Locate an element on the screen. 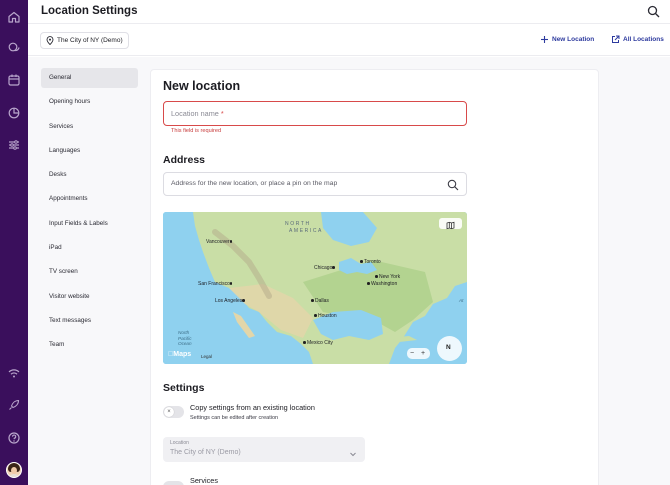 This screenshot has height=485, width=670. map-city-label: Toronto is located at coordinates (370, 262).